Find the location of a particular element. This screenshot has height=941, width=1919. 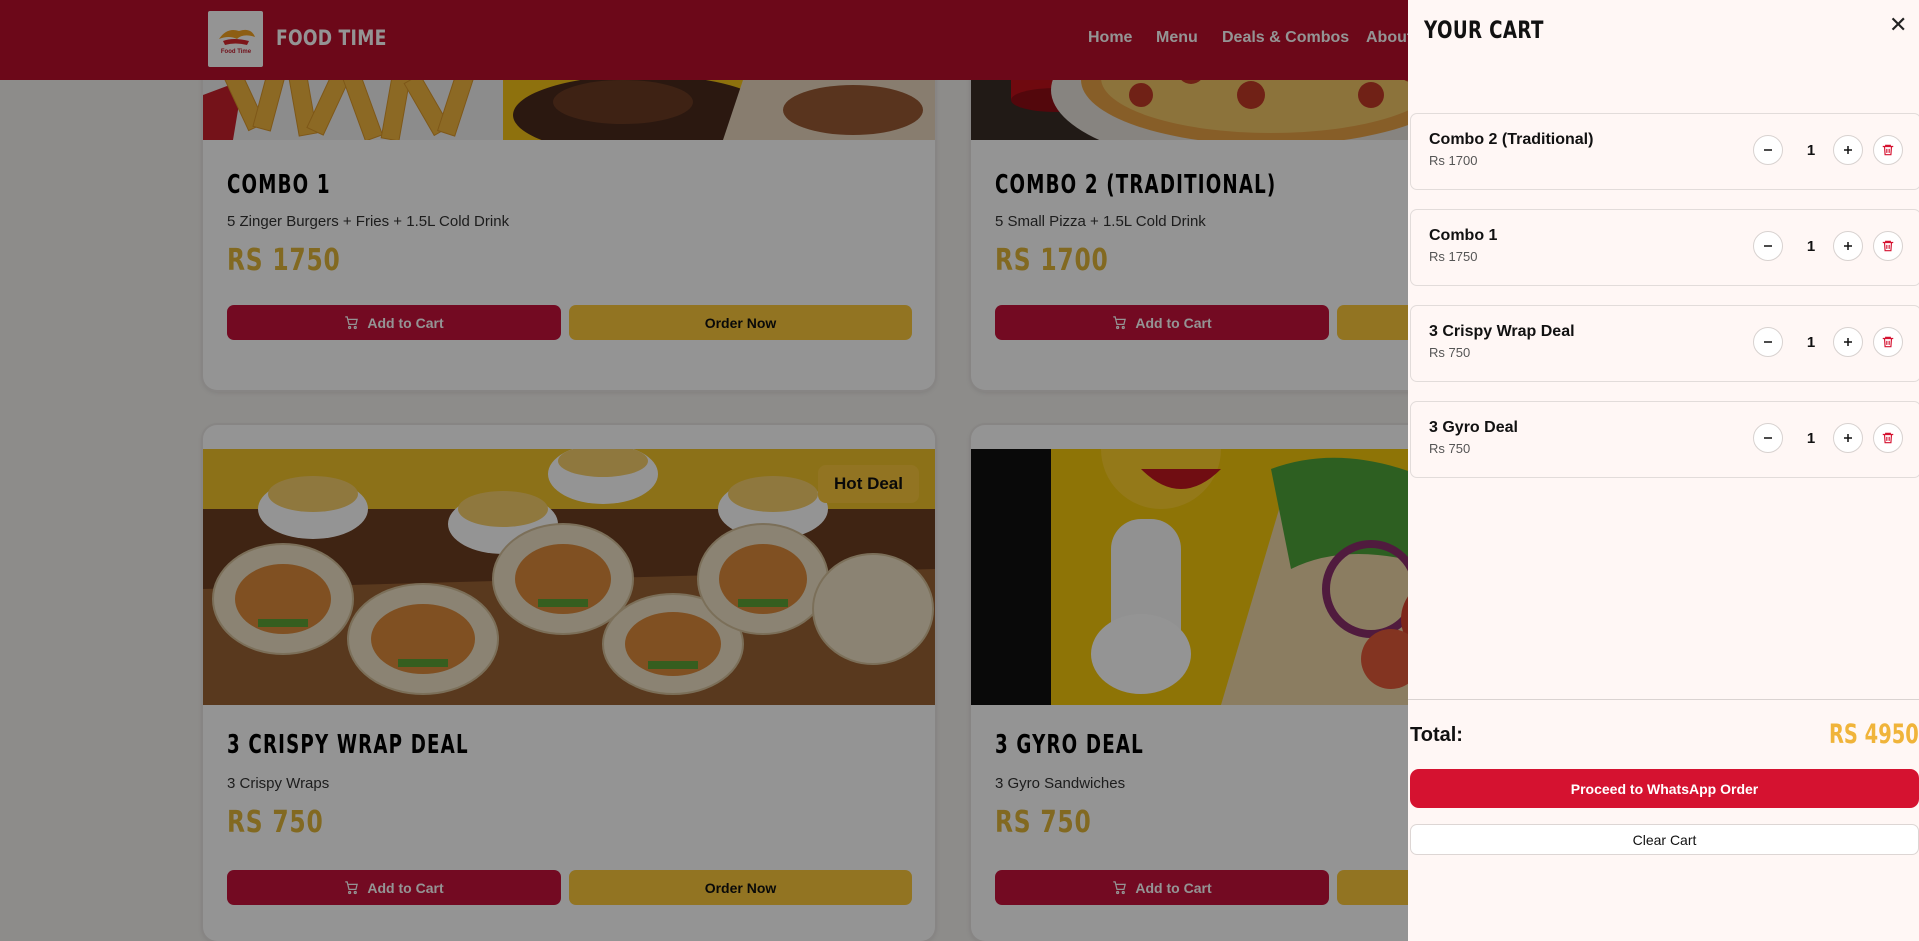

cart-item-name: Combo 2 (Traditional) is located at coordinates (1511, 139).